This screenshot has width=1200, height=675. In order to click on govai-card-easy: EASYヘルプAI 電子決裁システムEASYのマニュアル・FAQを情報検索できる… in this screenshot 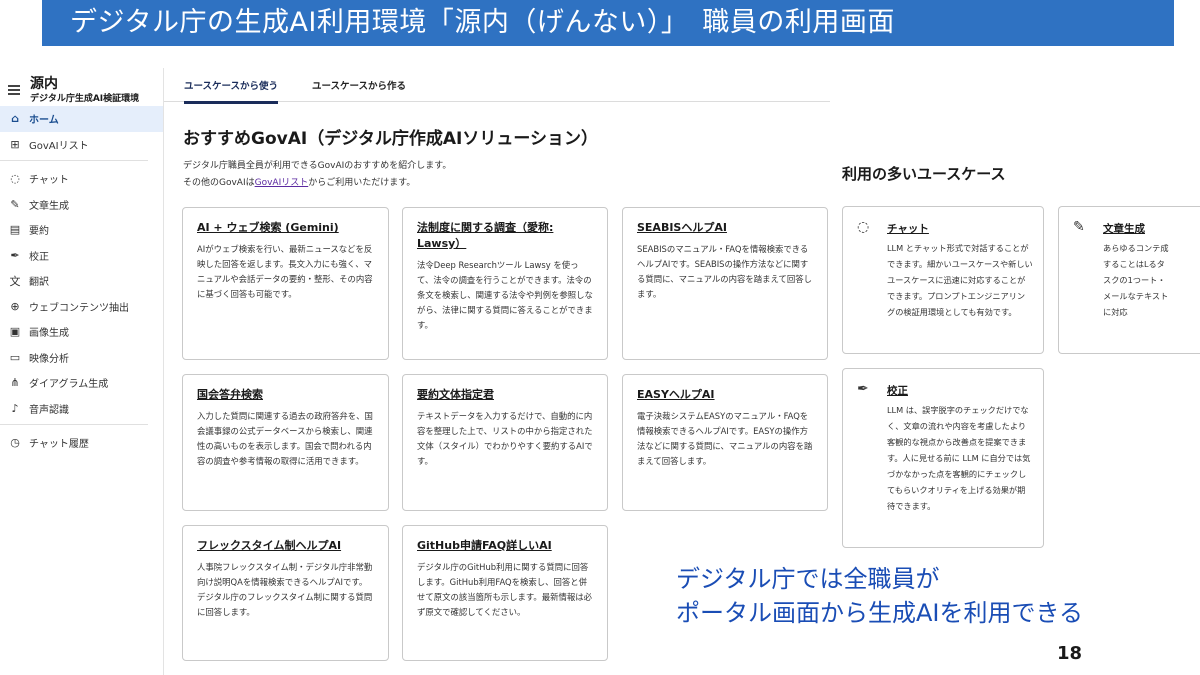, I will do `click(725, 442)`.